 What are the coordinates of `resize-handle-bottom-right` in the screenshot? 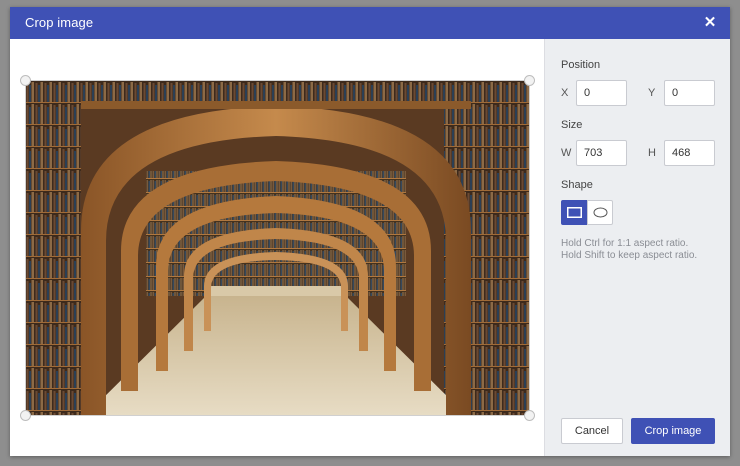 It's located at (529, 415).